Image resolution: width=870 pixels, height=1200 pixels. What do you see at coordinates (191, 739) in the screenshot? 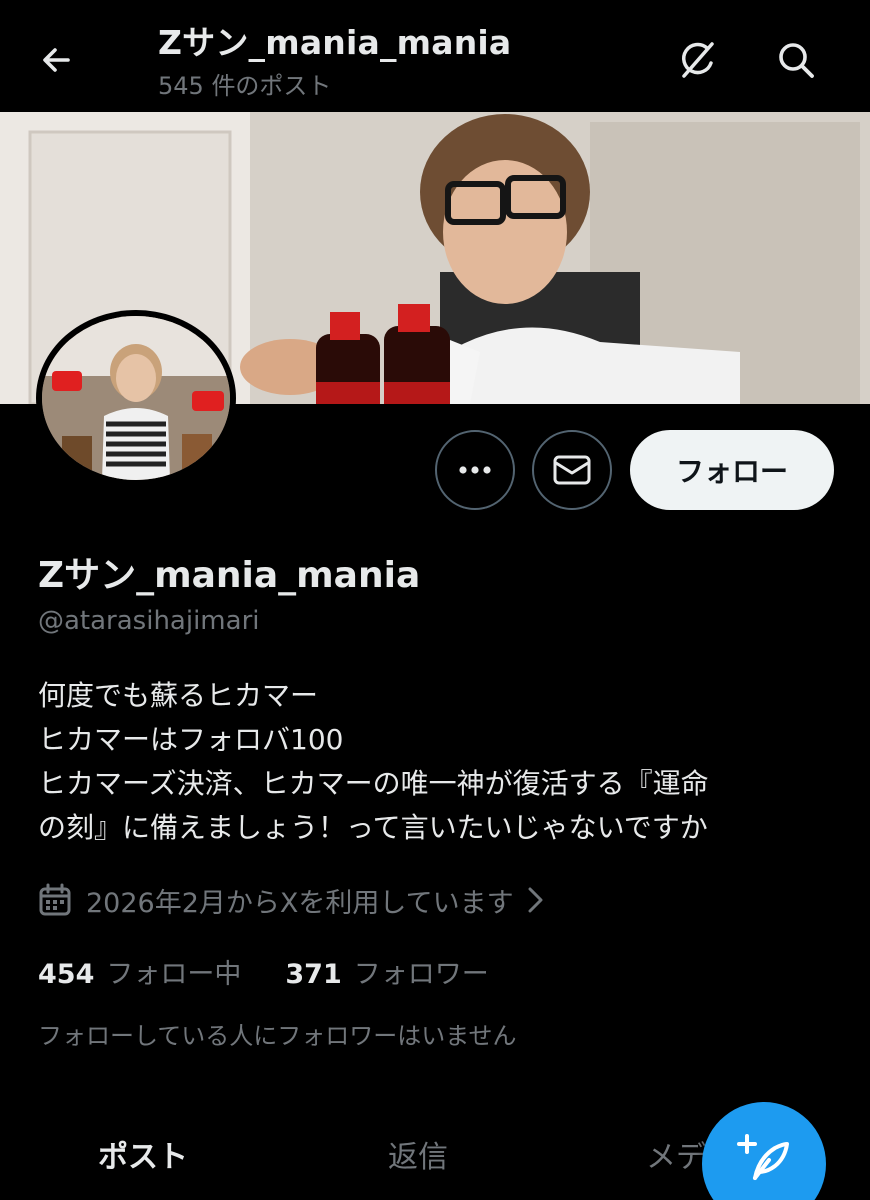
I see `bio-line: ヒカマーはフォロバ100` at bounding box center [191, 739].